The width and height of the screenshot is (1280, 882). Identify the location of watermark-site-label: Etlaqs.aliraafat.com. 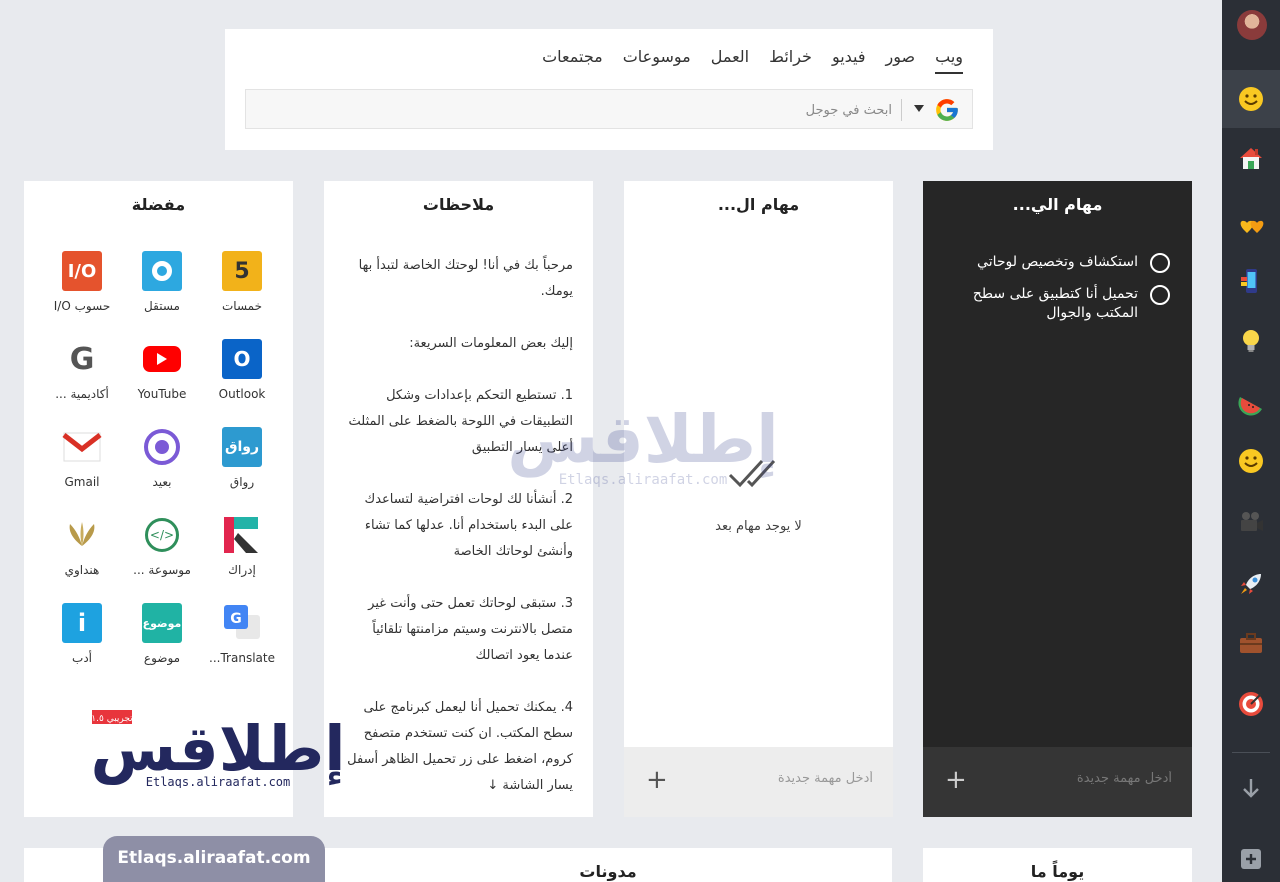
(214, 859).